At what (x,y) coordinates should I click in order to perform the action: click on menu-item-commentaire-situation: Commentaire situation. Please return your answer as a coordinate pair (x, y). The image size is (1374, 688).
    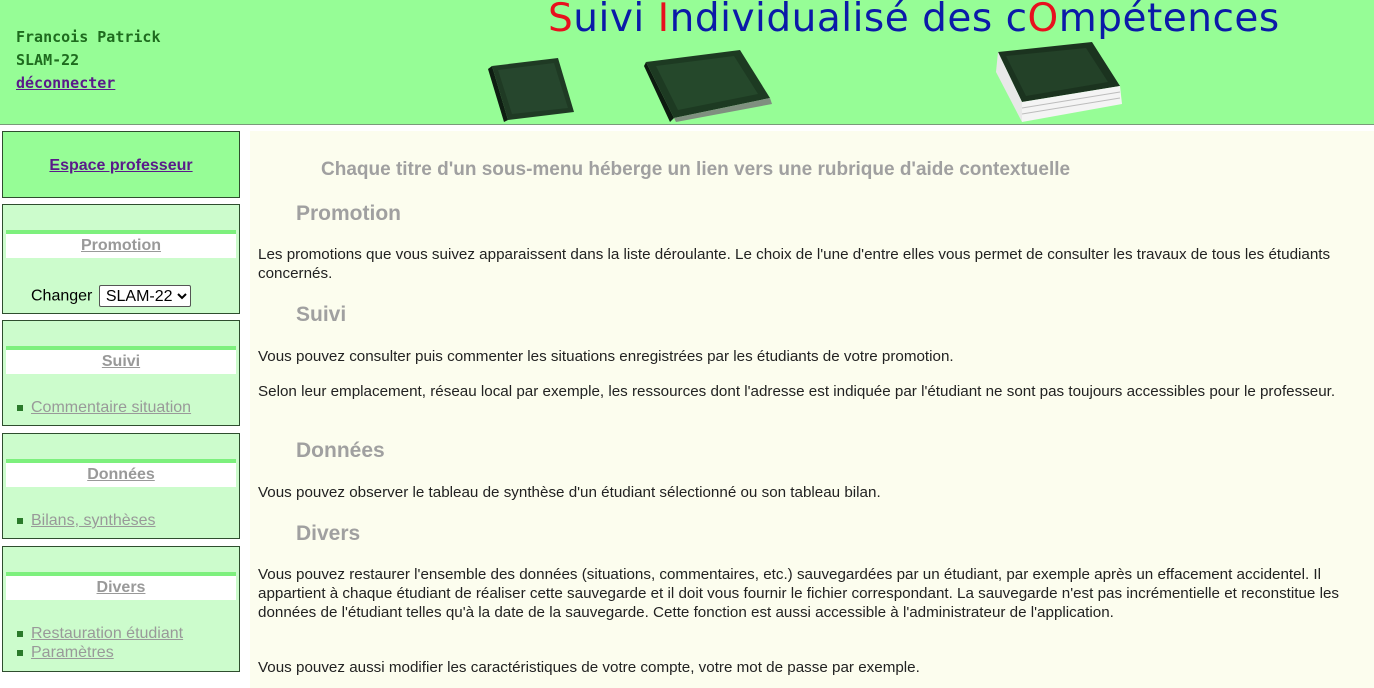
    Looking at the image, I should click on (104, 408).